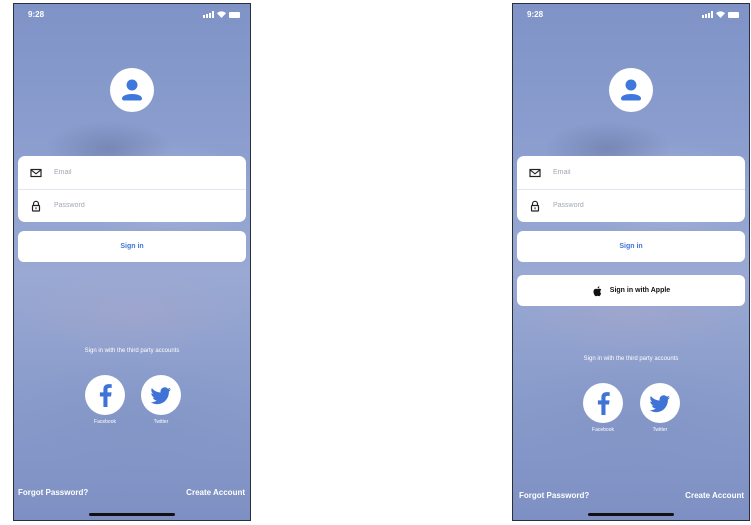  Describe the element at coordinates (597, 290) in the screenshot. I see `apple-logo-icon` at that location.